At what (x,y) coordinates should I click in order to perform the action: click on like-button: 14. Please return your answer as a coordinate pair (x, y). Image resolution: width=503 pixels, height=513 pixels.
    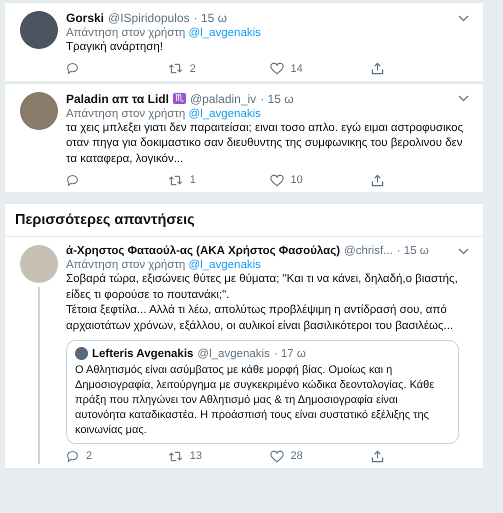
    Looking at the image, I should click on (321, 68).